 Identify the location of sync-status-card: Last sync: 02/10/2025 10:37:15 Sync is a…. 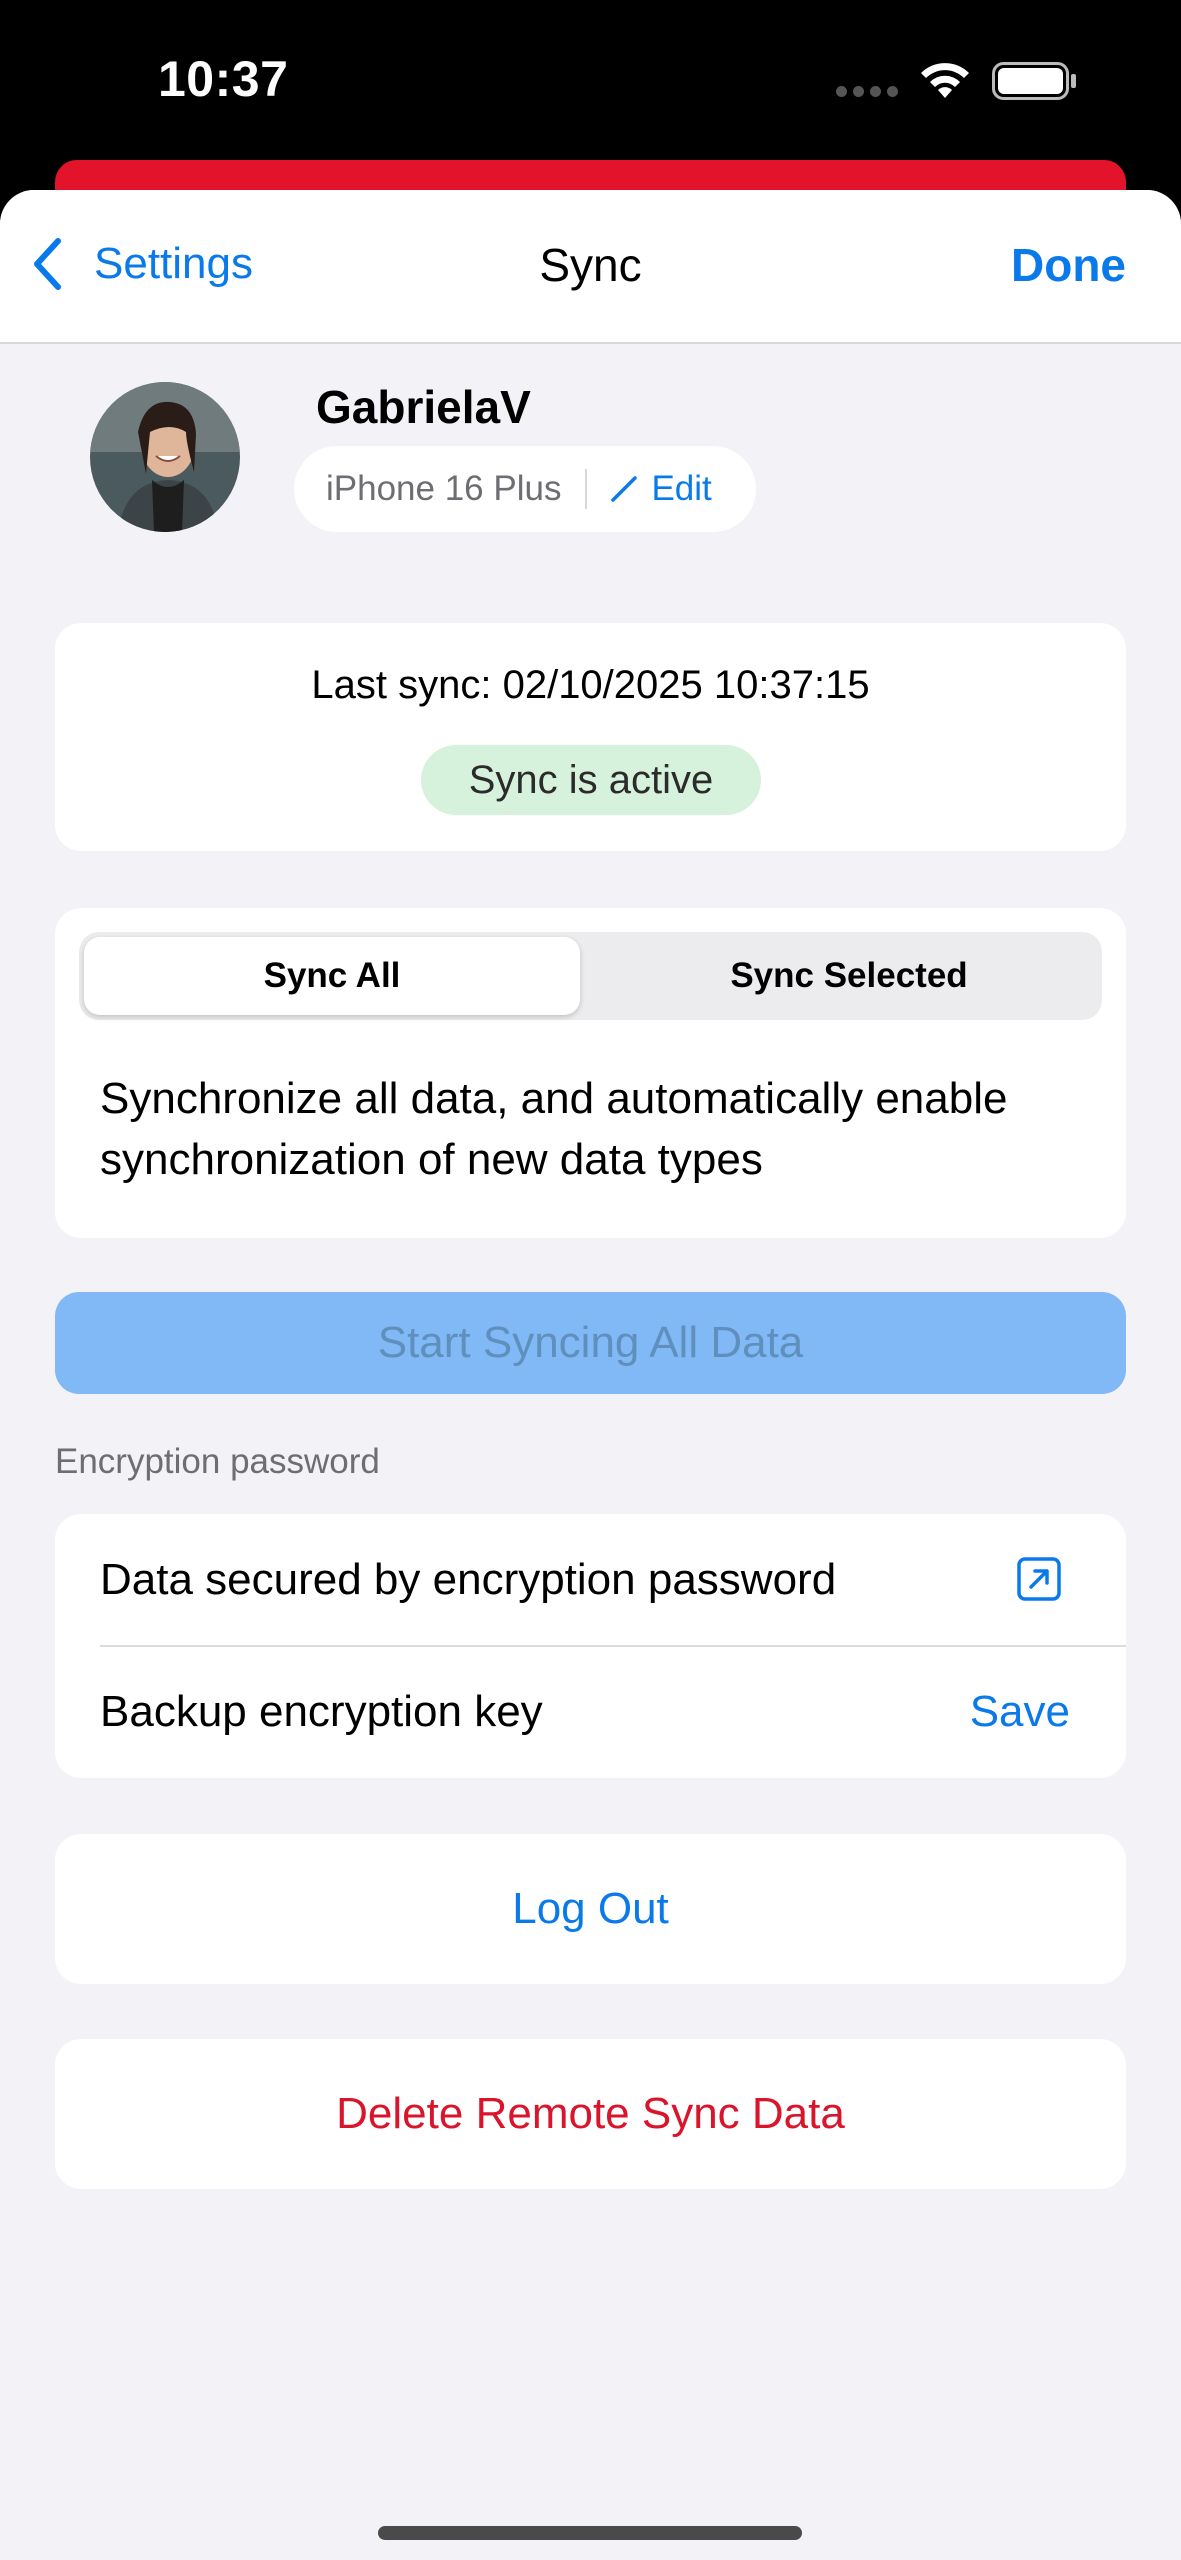
(590, 737).